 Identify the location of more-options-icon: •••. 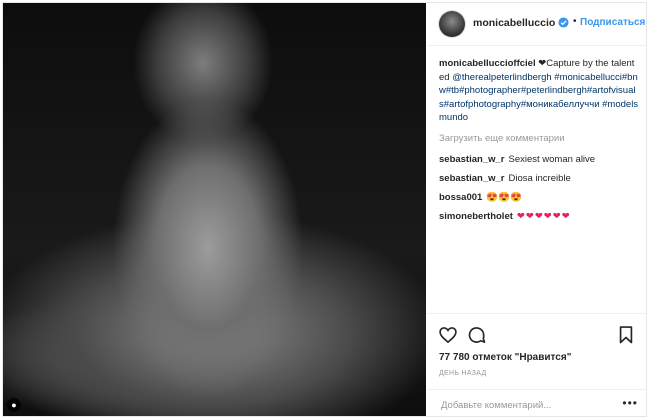
(630, 403).